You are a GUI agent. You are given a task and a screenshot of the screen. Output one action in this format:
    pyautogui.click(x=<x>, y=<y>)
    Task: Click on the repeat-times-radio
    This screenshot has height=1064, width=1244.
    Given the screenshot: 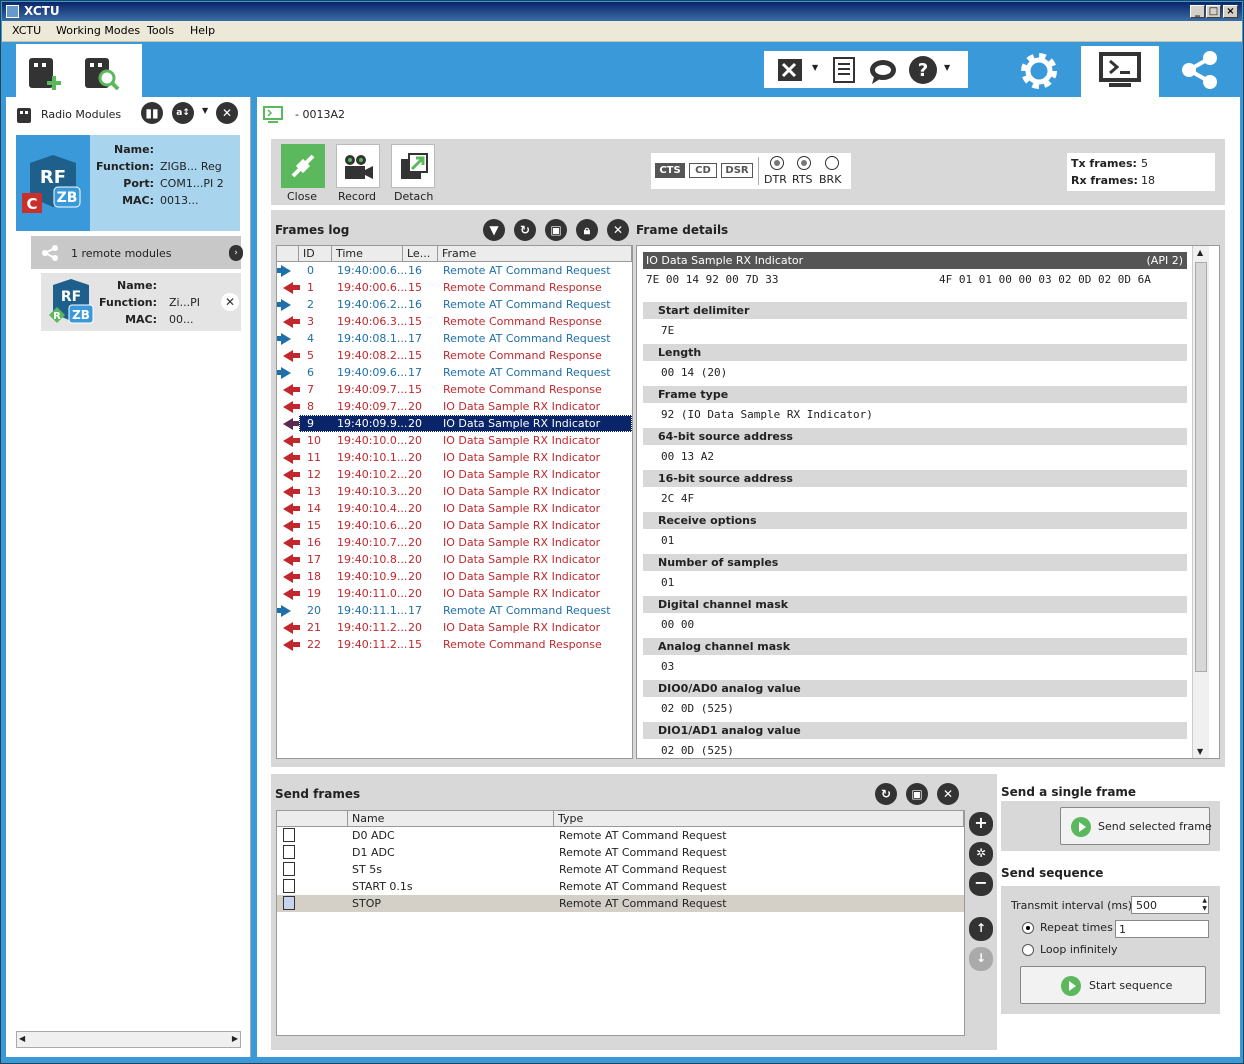 What is the action you would take?
    pyautogui.click(x=1028, y=928)
    